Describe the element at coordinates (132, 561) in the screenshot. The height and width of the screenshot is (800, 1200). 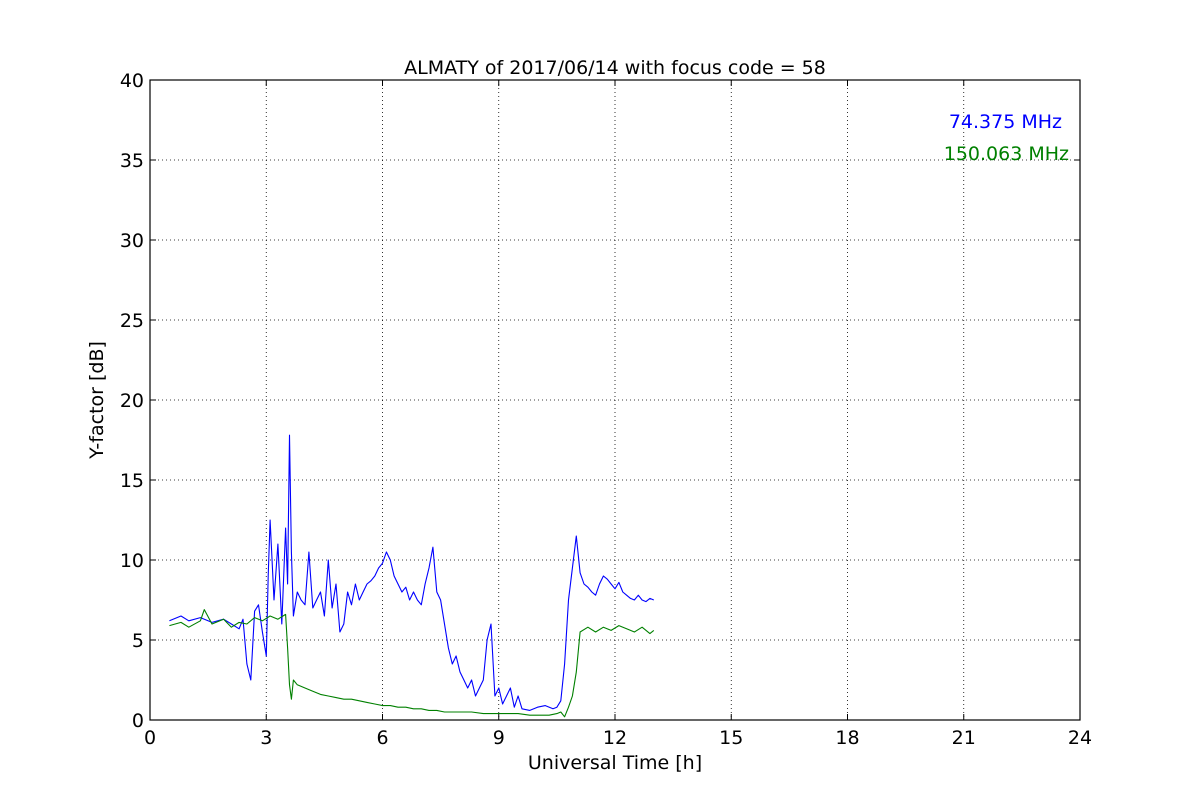
I see `y-tick-label: 10` at that location.